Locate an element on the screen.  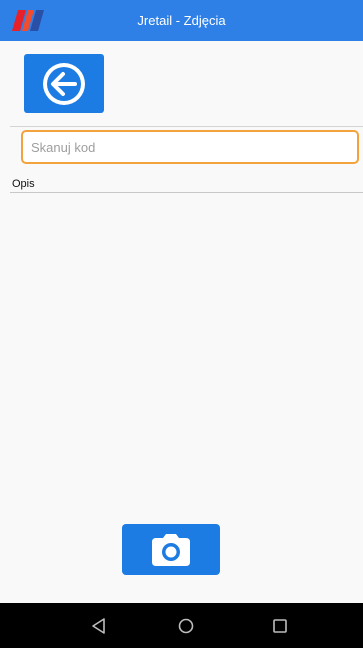
nav-back-triangle-icon is located at coordinates (99, 626).